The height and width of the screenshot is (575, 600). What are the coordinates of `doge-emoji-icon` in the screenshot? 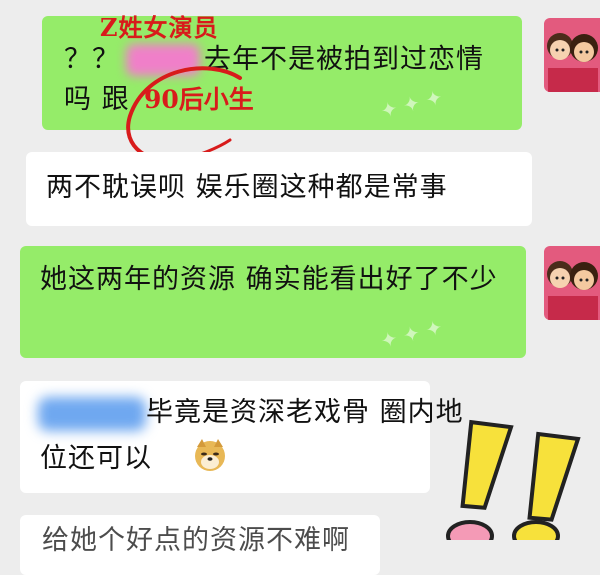 It's located at (210, 455).